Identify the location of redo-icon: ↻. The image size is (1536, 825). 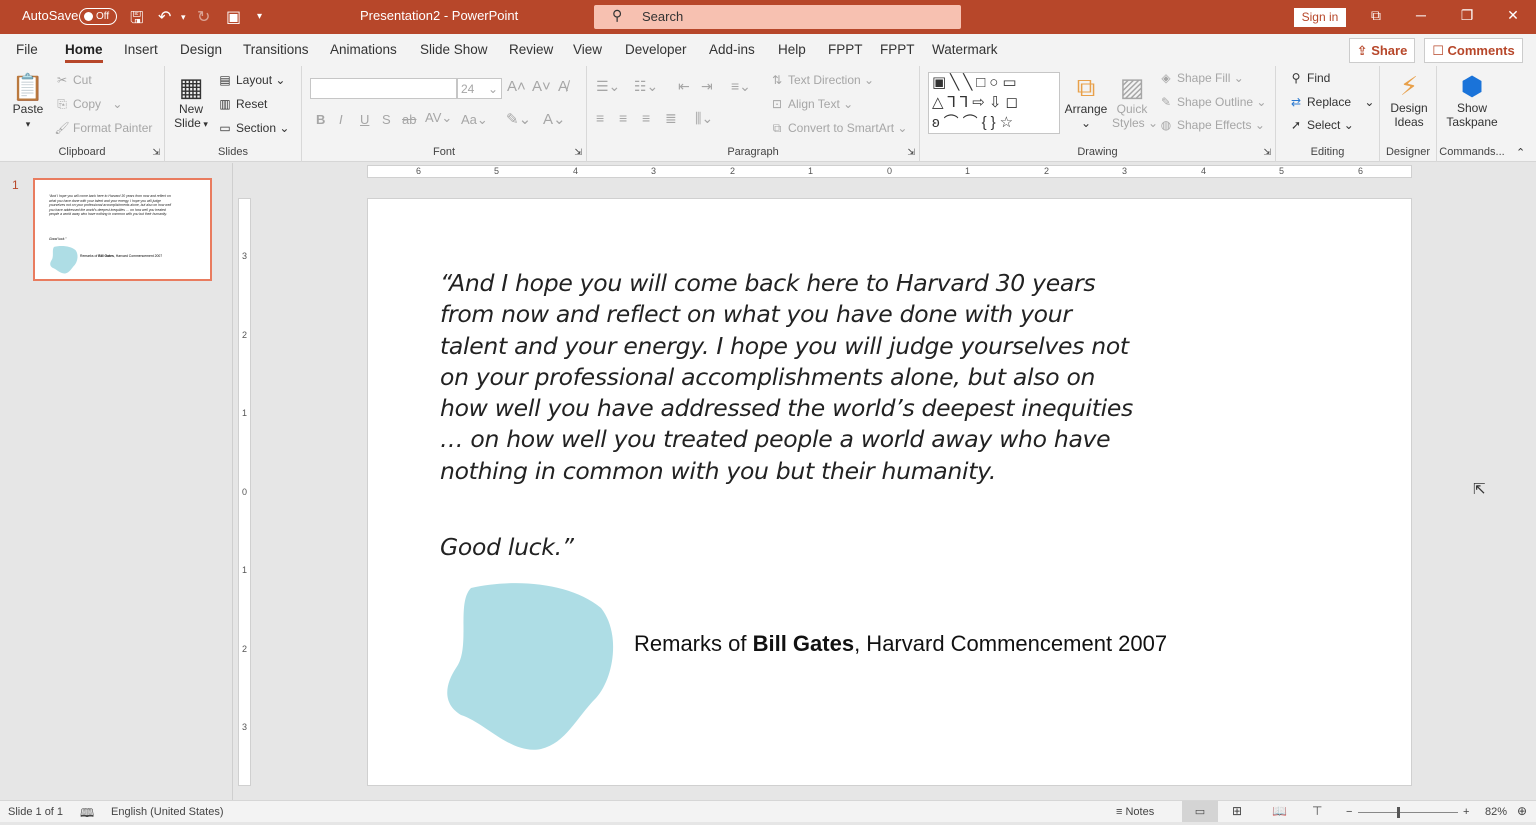
(203, 17).